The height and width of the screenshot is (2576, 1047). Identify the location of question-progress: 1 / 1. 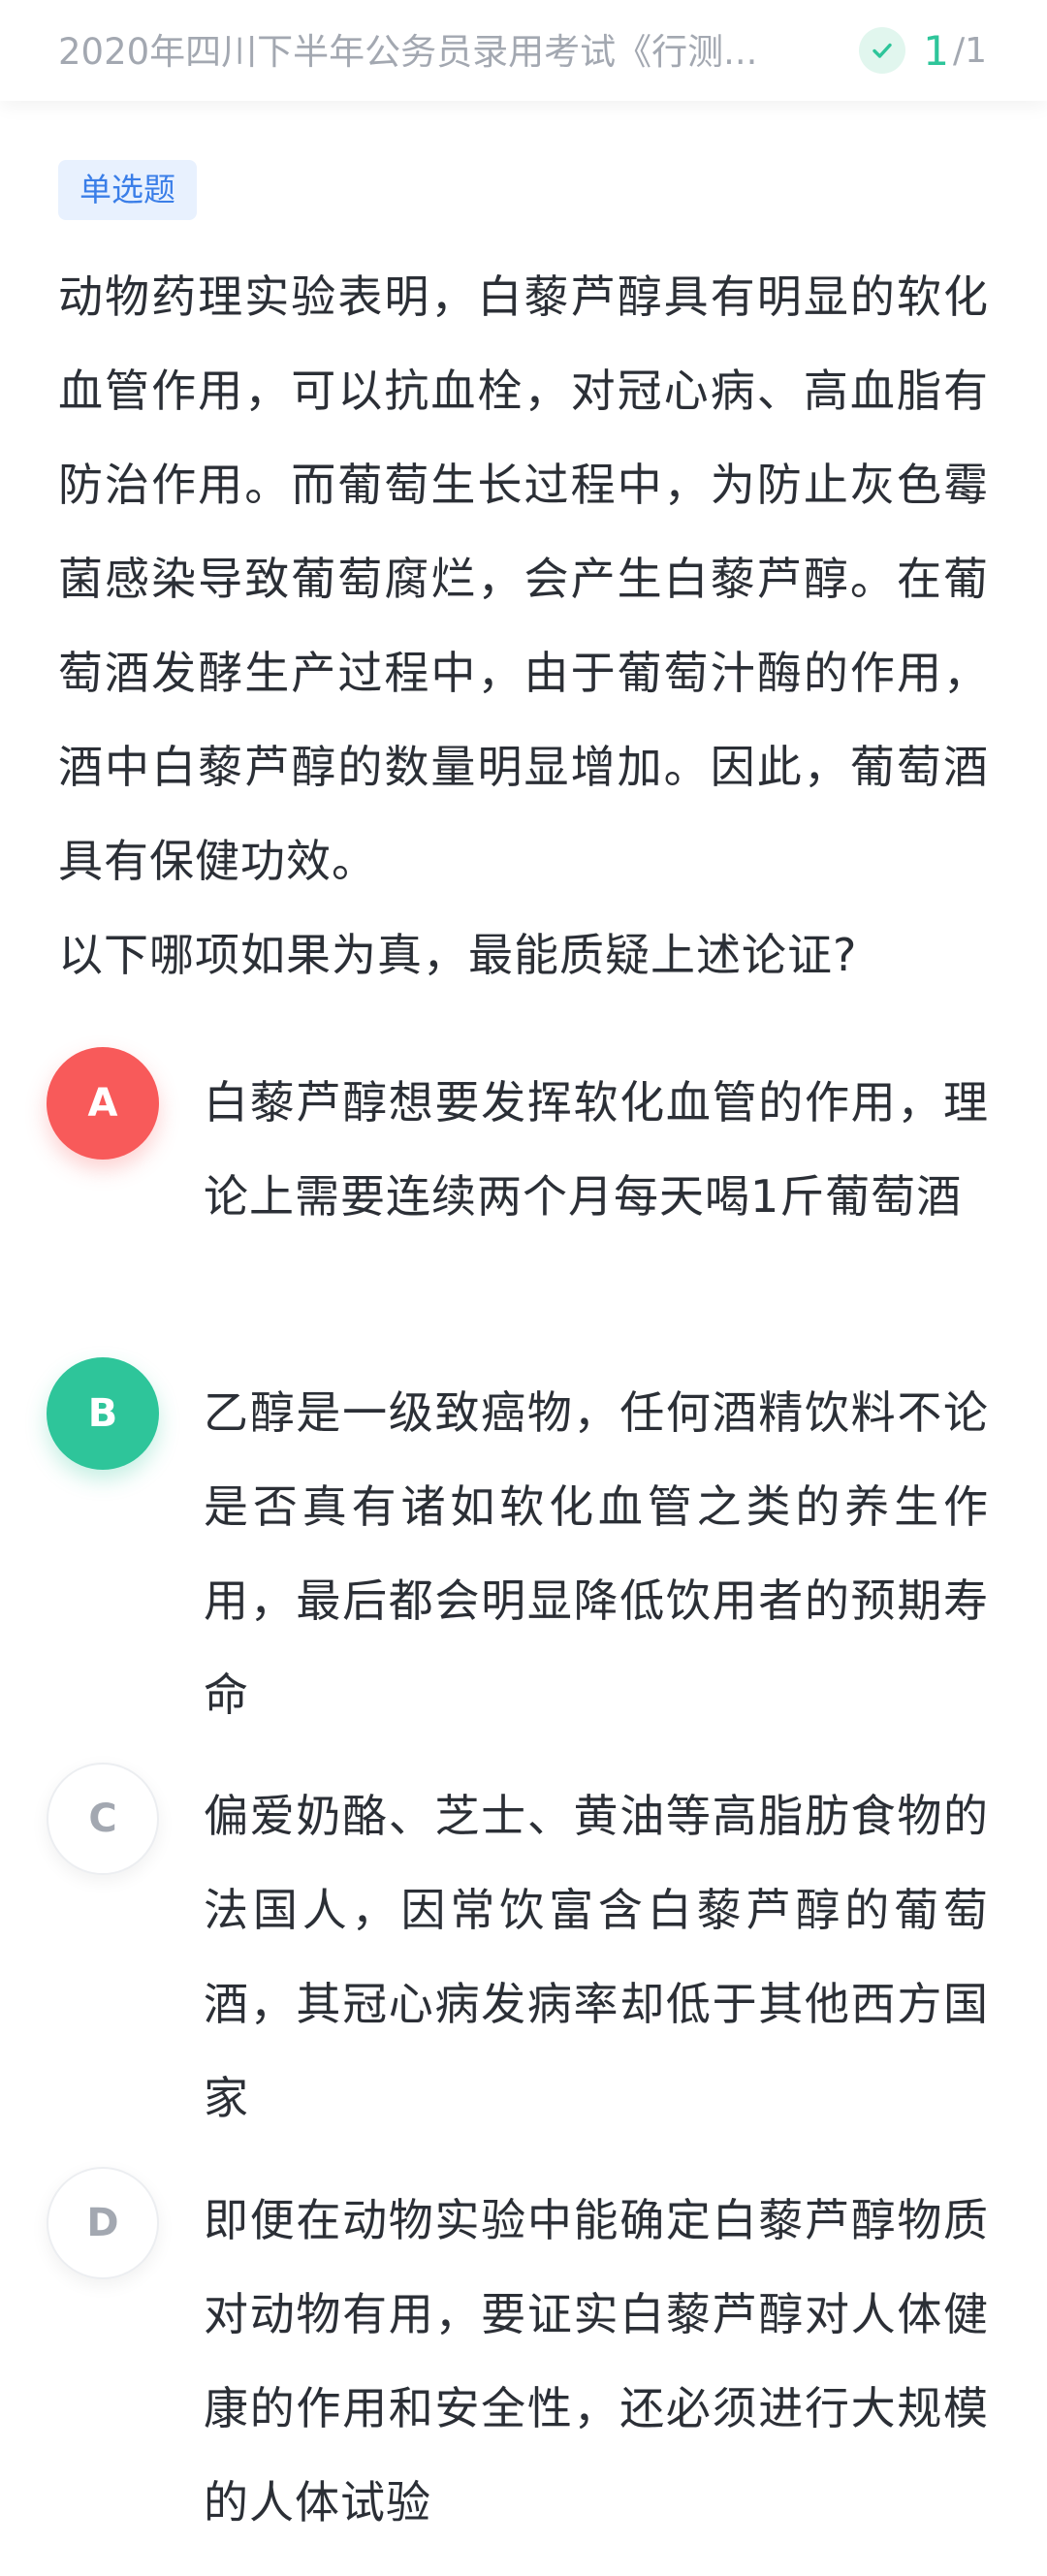
(923, 50).